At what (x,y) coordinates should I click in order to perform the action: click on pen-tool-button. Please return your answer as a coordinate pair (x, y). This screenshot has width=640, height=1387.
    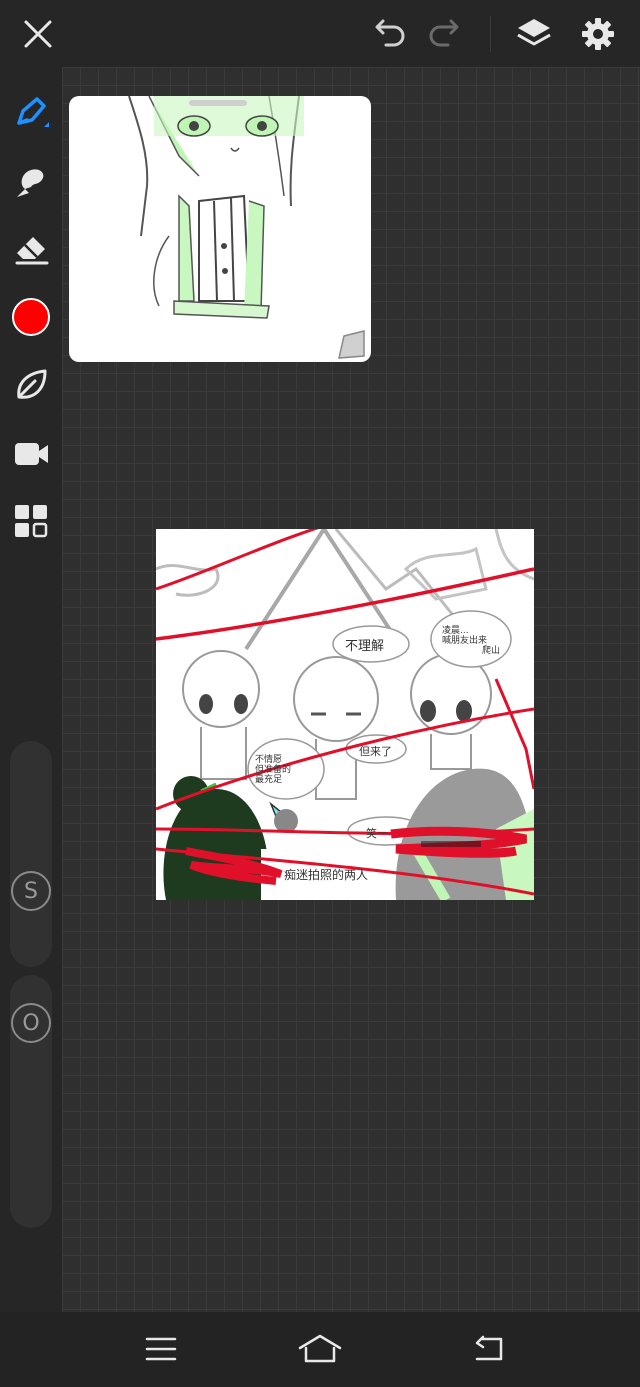
    Looking at the image, I should click on (31, 113).